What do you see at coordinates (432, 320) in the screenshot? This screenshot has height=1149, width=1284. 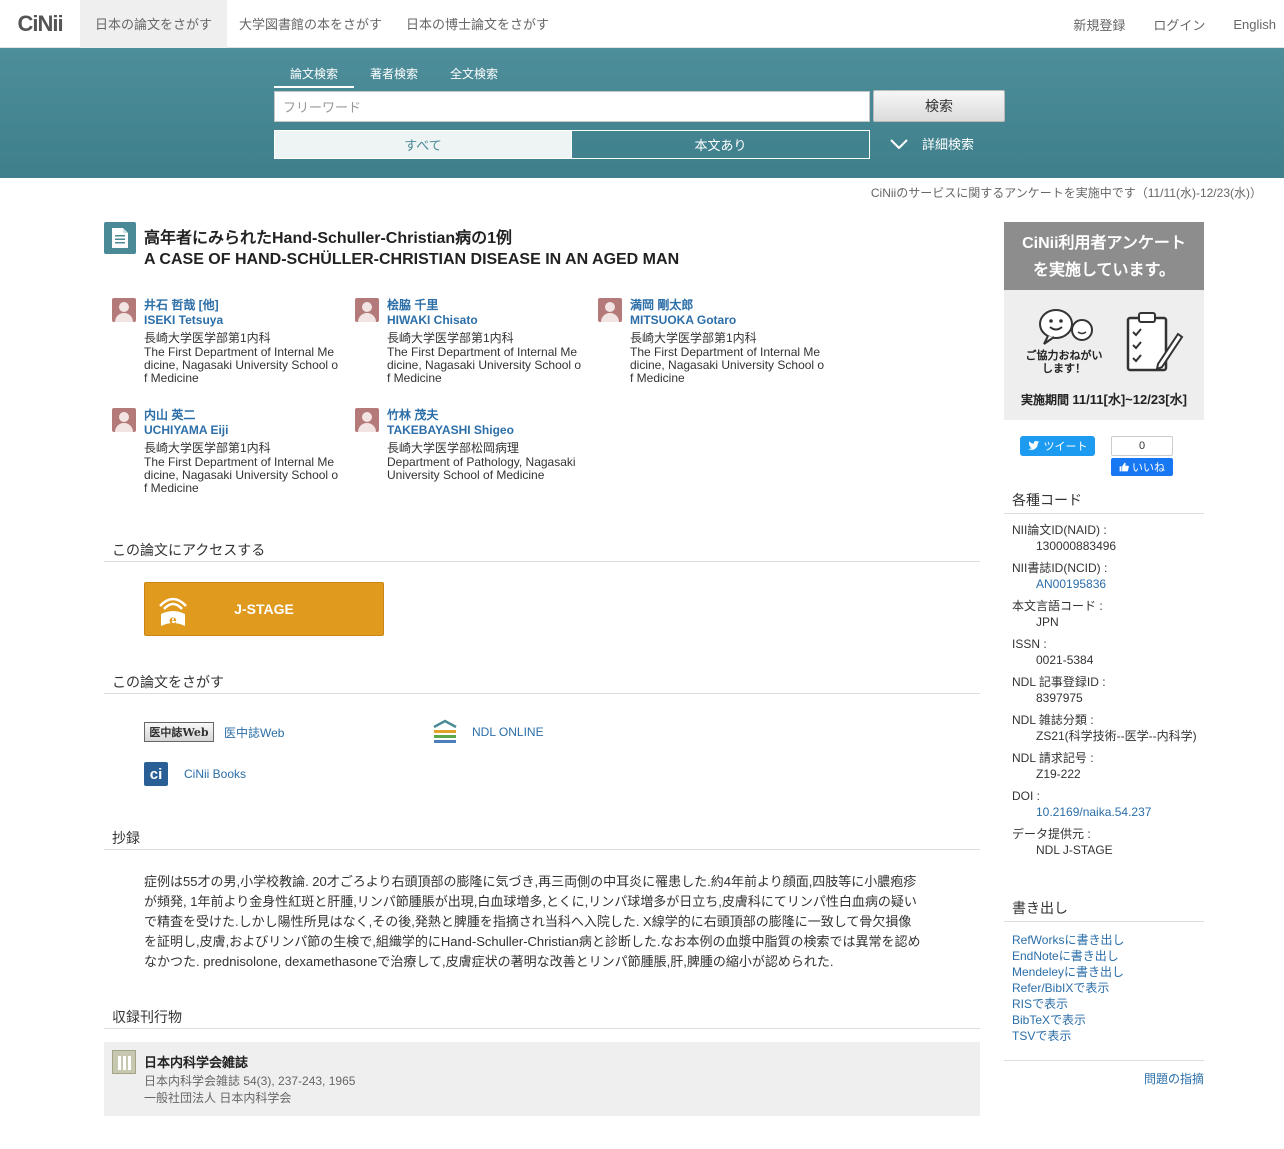 I see `author-name-en: HIWAKI Chisato` at bounding box center [432, 320].